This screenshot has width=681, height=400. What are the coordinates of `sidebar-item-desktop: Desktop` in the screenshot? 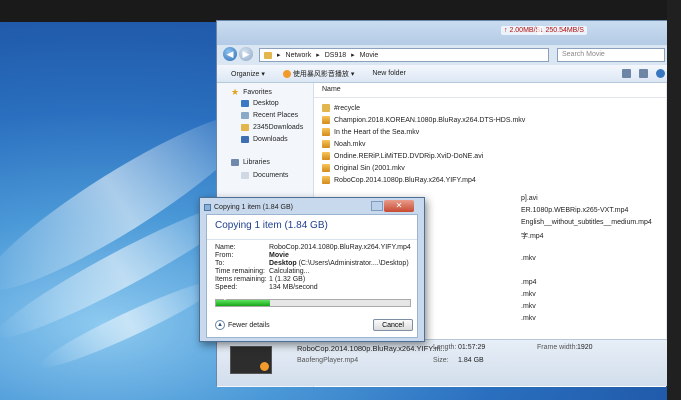 It's located at (260, 103).